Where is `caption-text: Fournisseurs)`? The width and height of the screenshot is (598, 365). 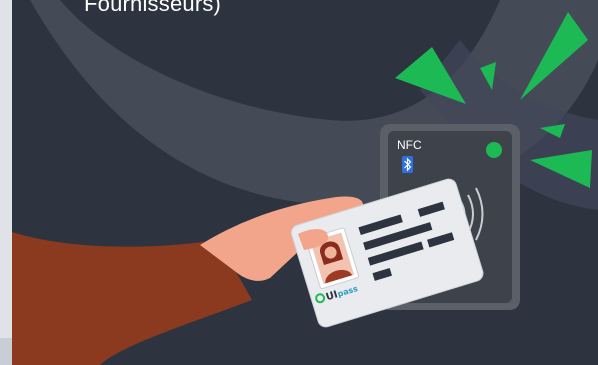 caption-text: Fournisseurs) is located at coordinates (153, 8).